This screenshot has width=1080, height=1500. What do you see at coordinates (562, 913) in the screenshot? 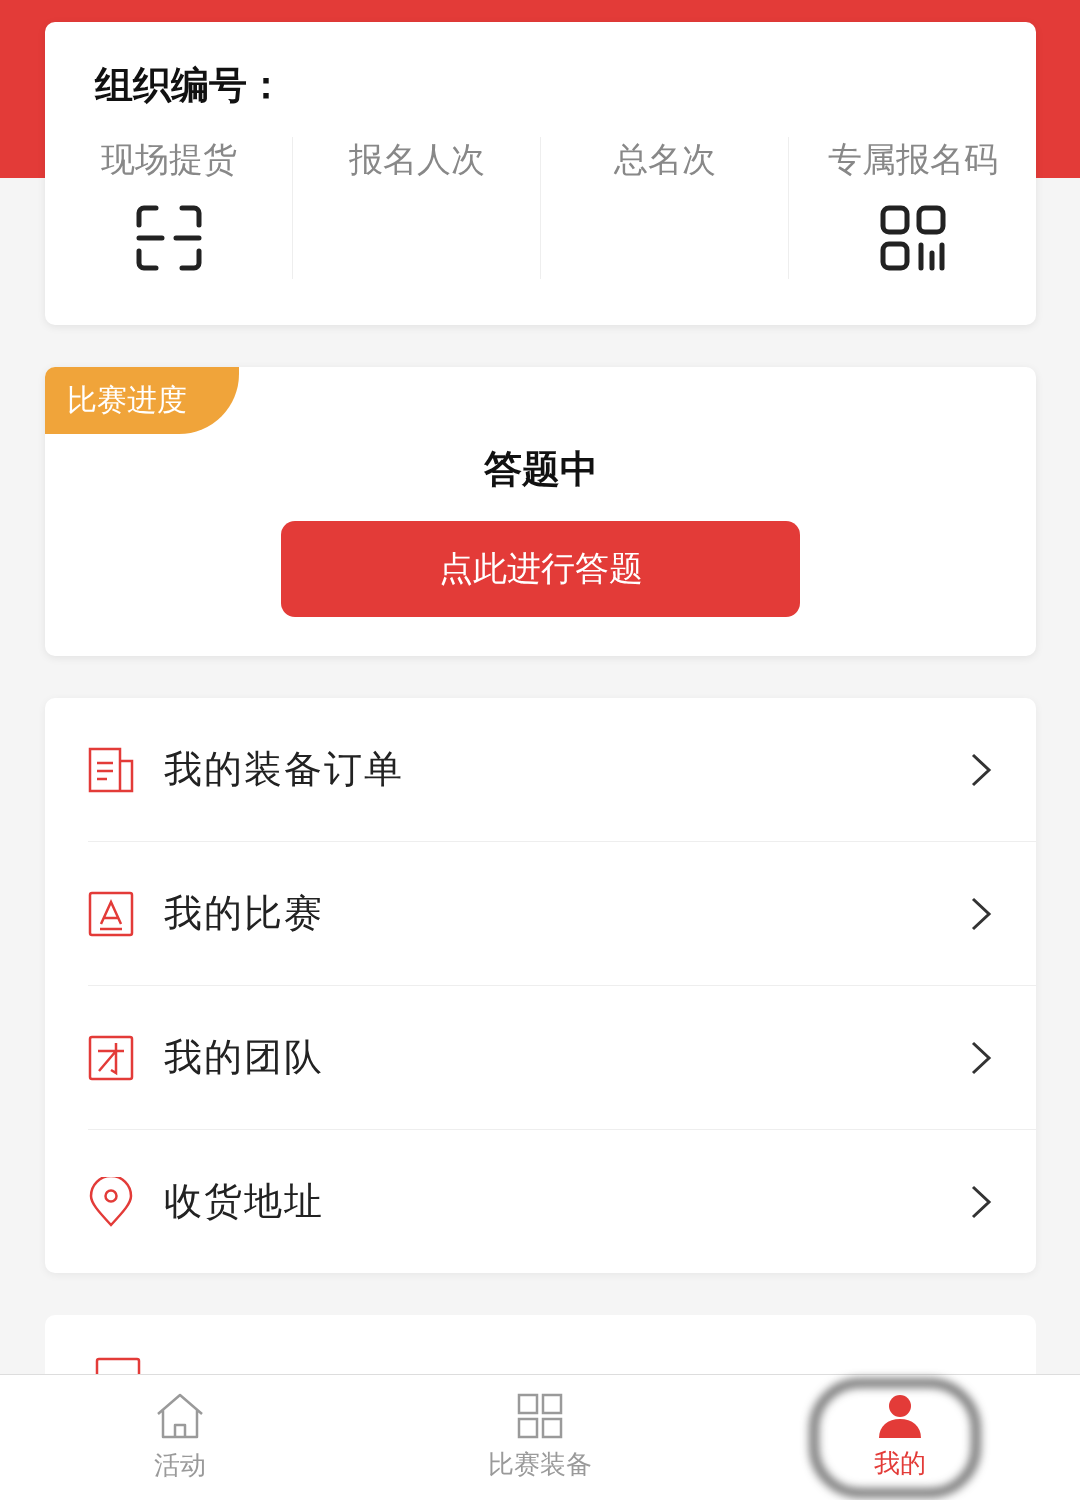
I see `menu-item: 我的比赛` at bounding box center [562, 913].